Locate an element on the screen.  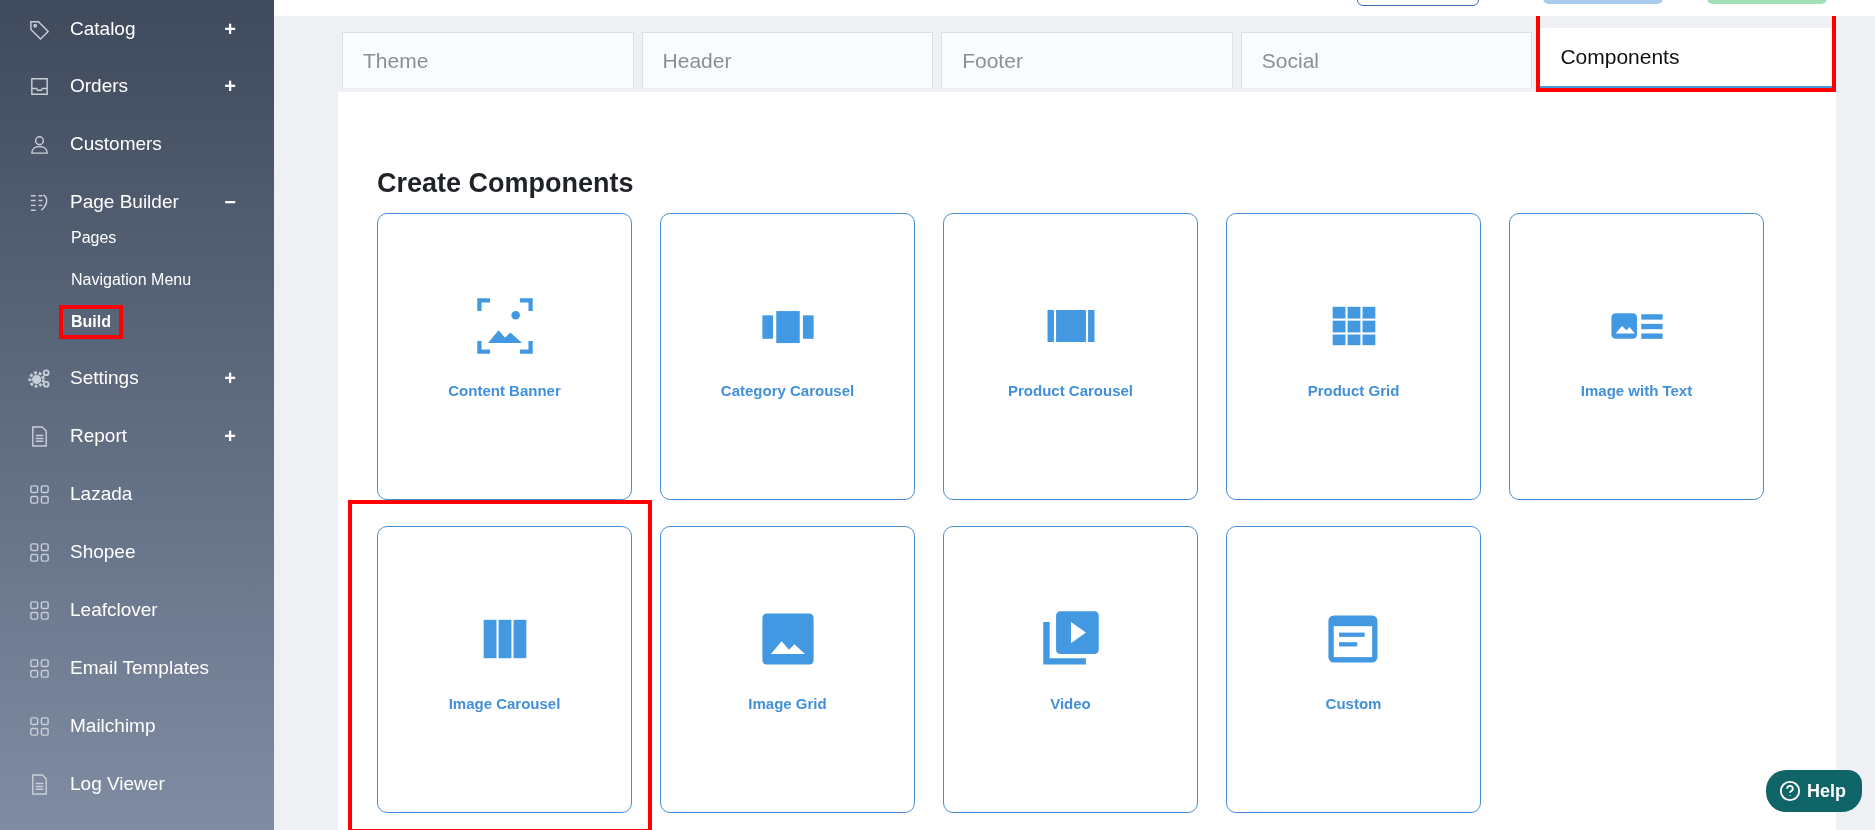
help-button: Help is located at coordinates (1814, 791).